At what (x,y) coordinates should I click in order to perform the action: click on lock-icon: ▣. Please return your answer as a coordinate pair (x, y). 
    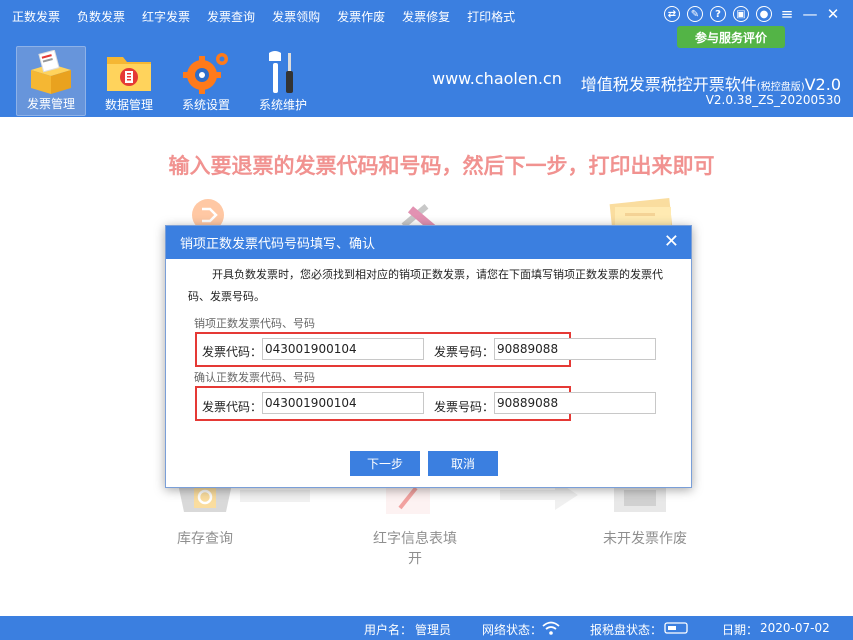
    Looking at the image, I should click on (741, 14).